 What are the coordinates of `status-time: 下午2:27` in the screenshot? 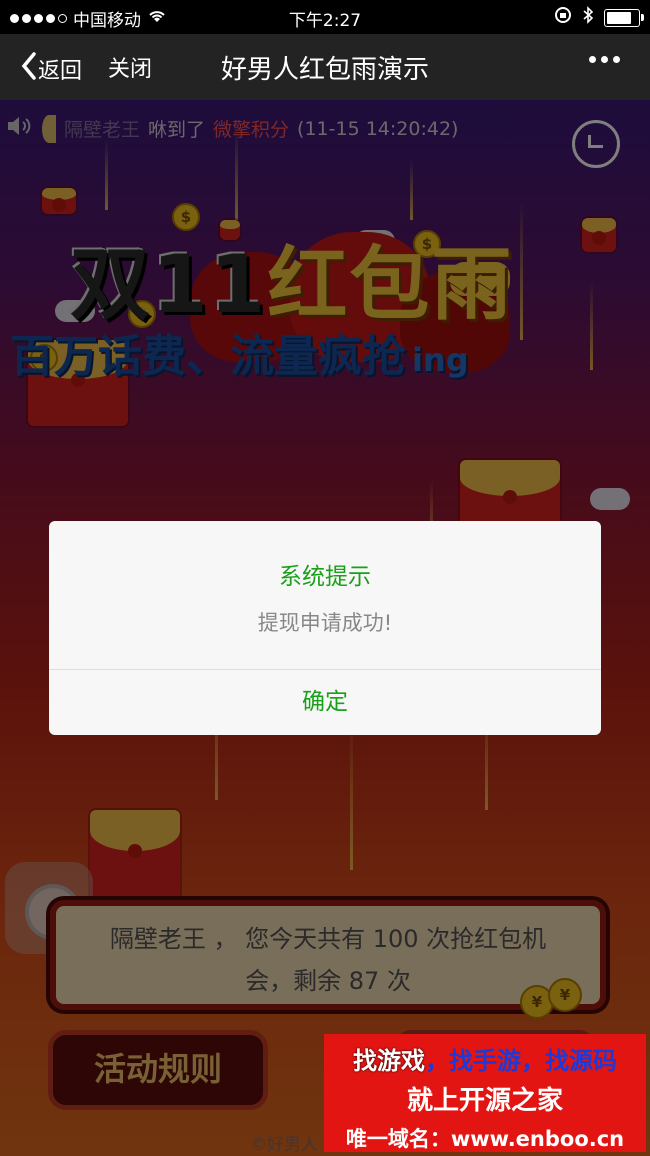 It's located at (325, 21).